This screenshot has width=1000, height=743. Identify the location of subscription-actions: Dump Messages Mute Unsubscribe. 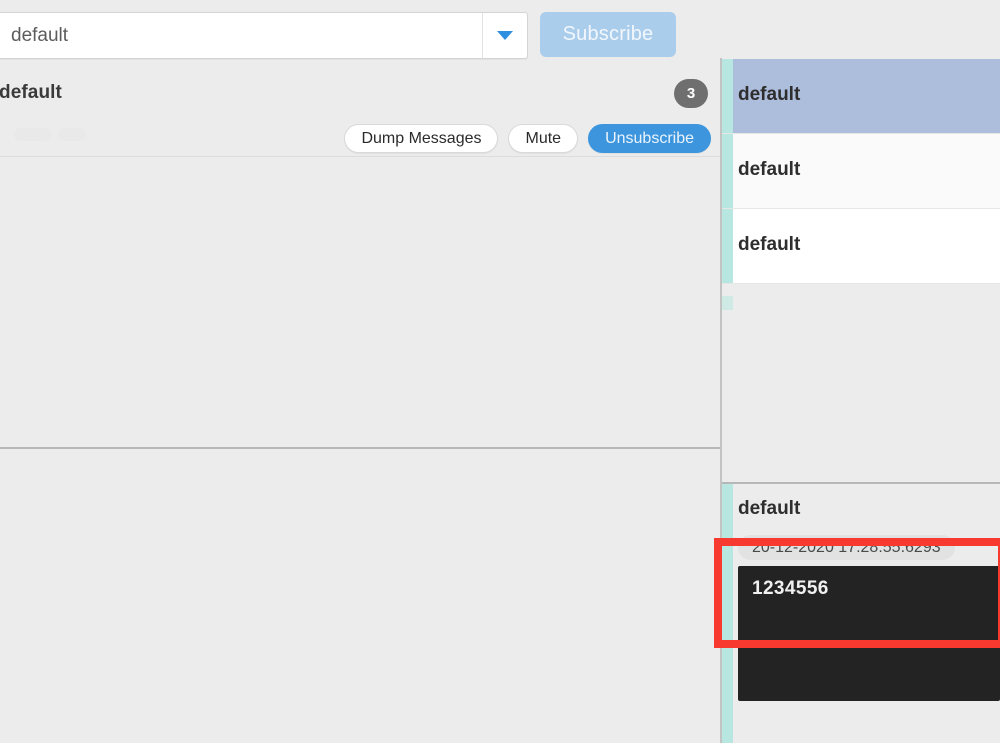
(527, 138).